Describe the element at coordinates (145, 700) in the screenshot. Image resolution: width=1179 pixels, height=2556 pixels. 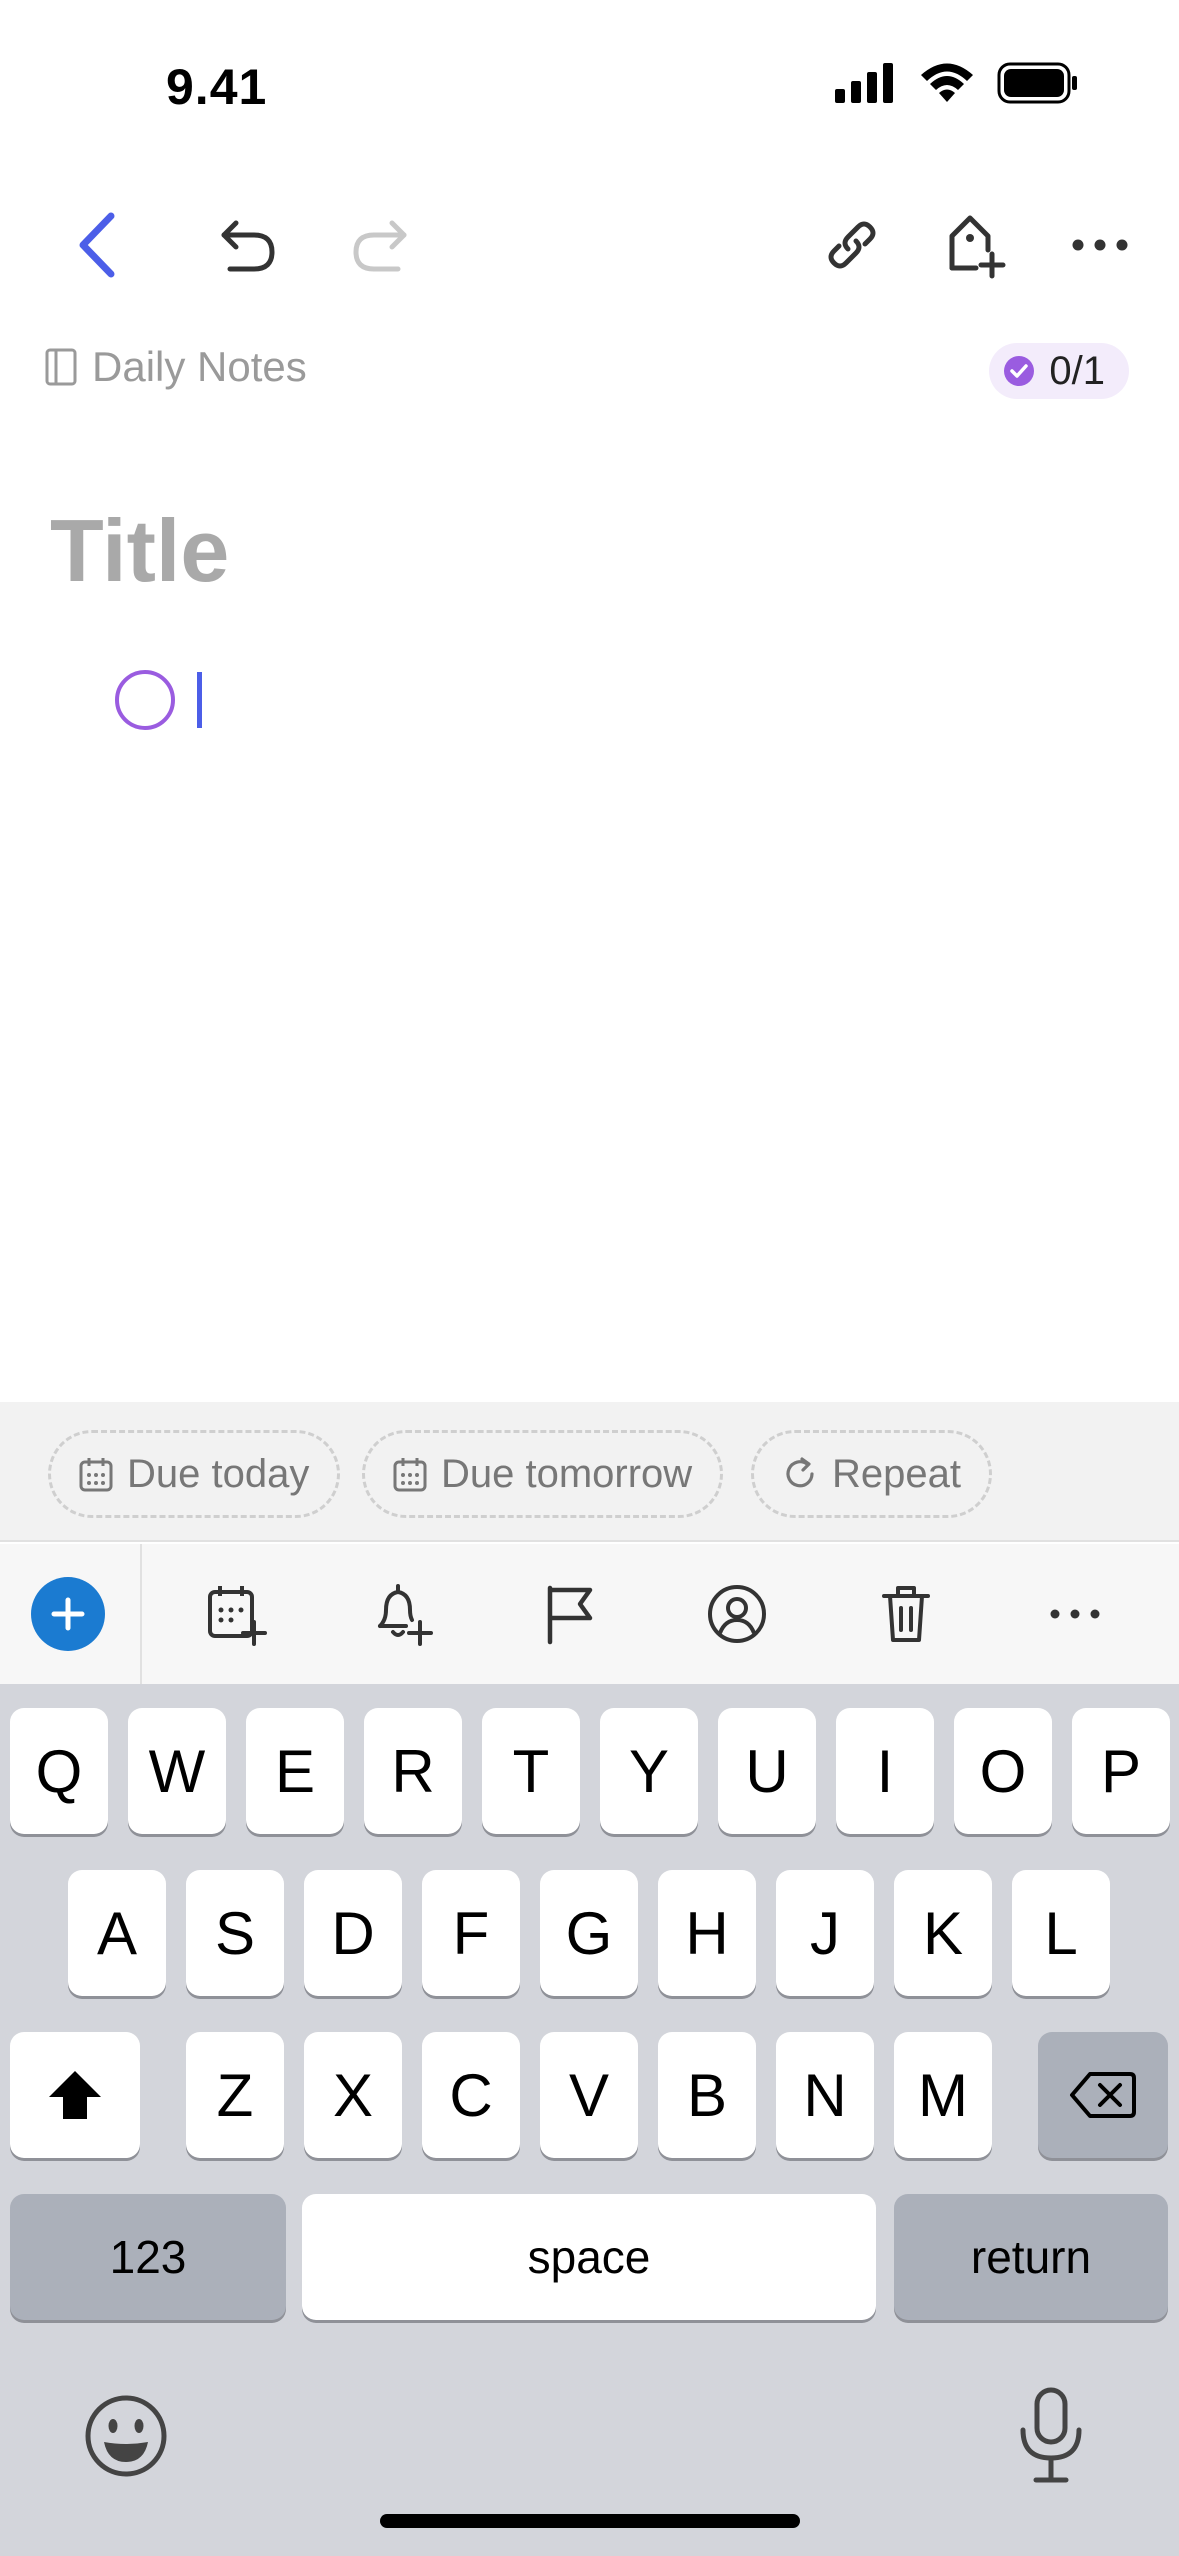
I see `task-checkbox` at that location.